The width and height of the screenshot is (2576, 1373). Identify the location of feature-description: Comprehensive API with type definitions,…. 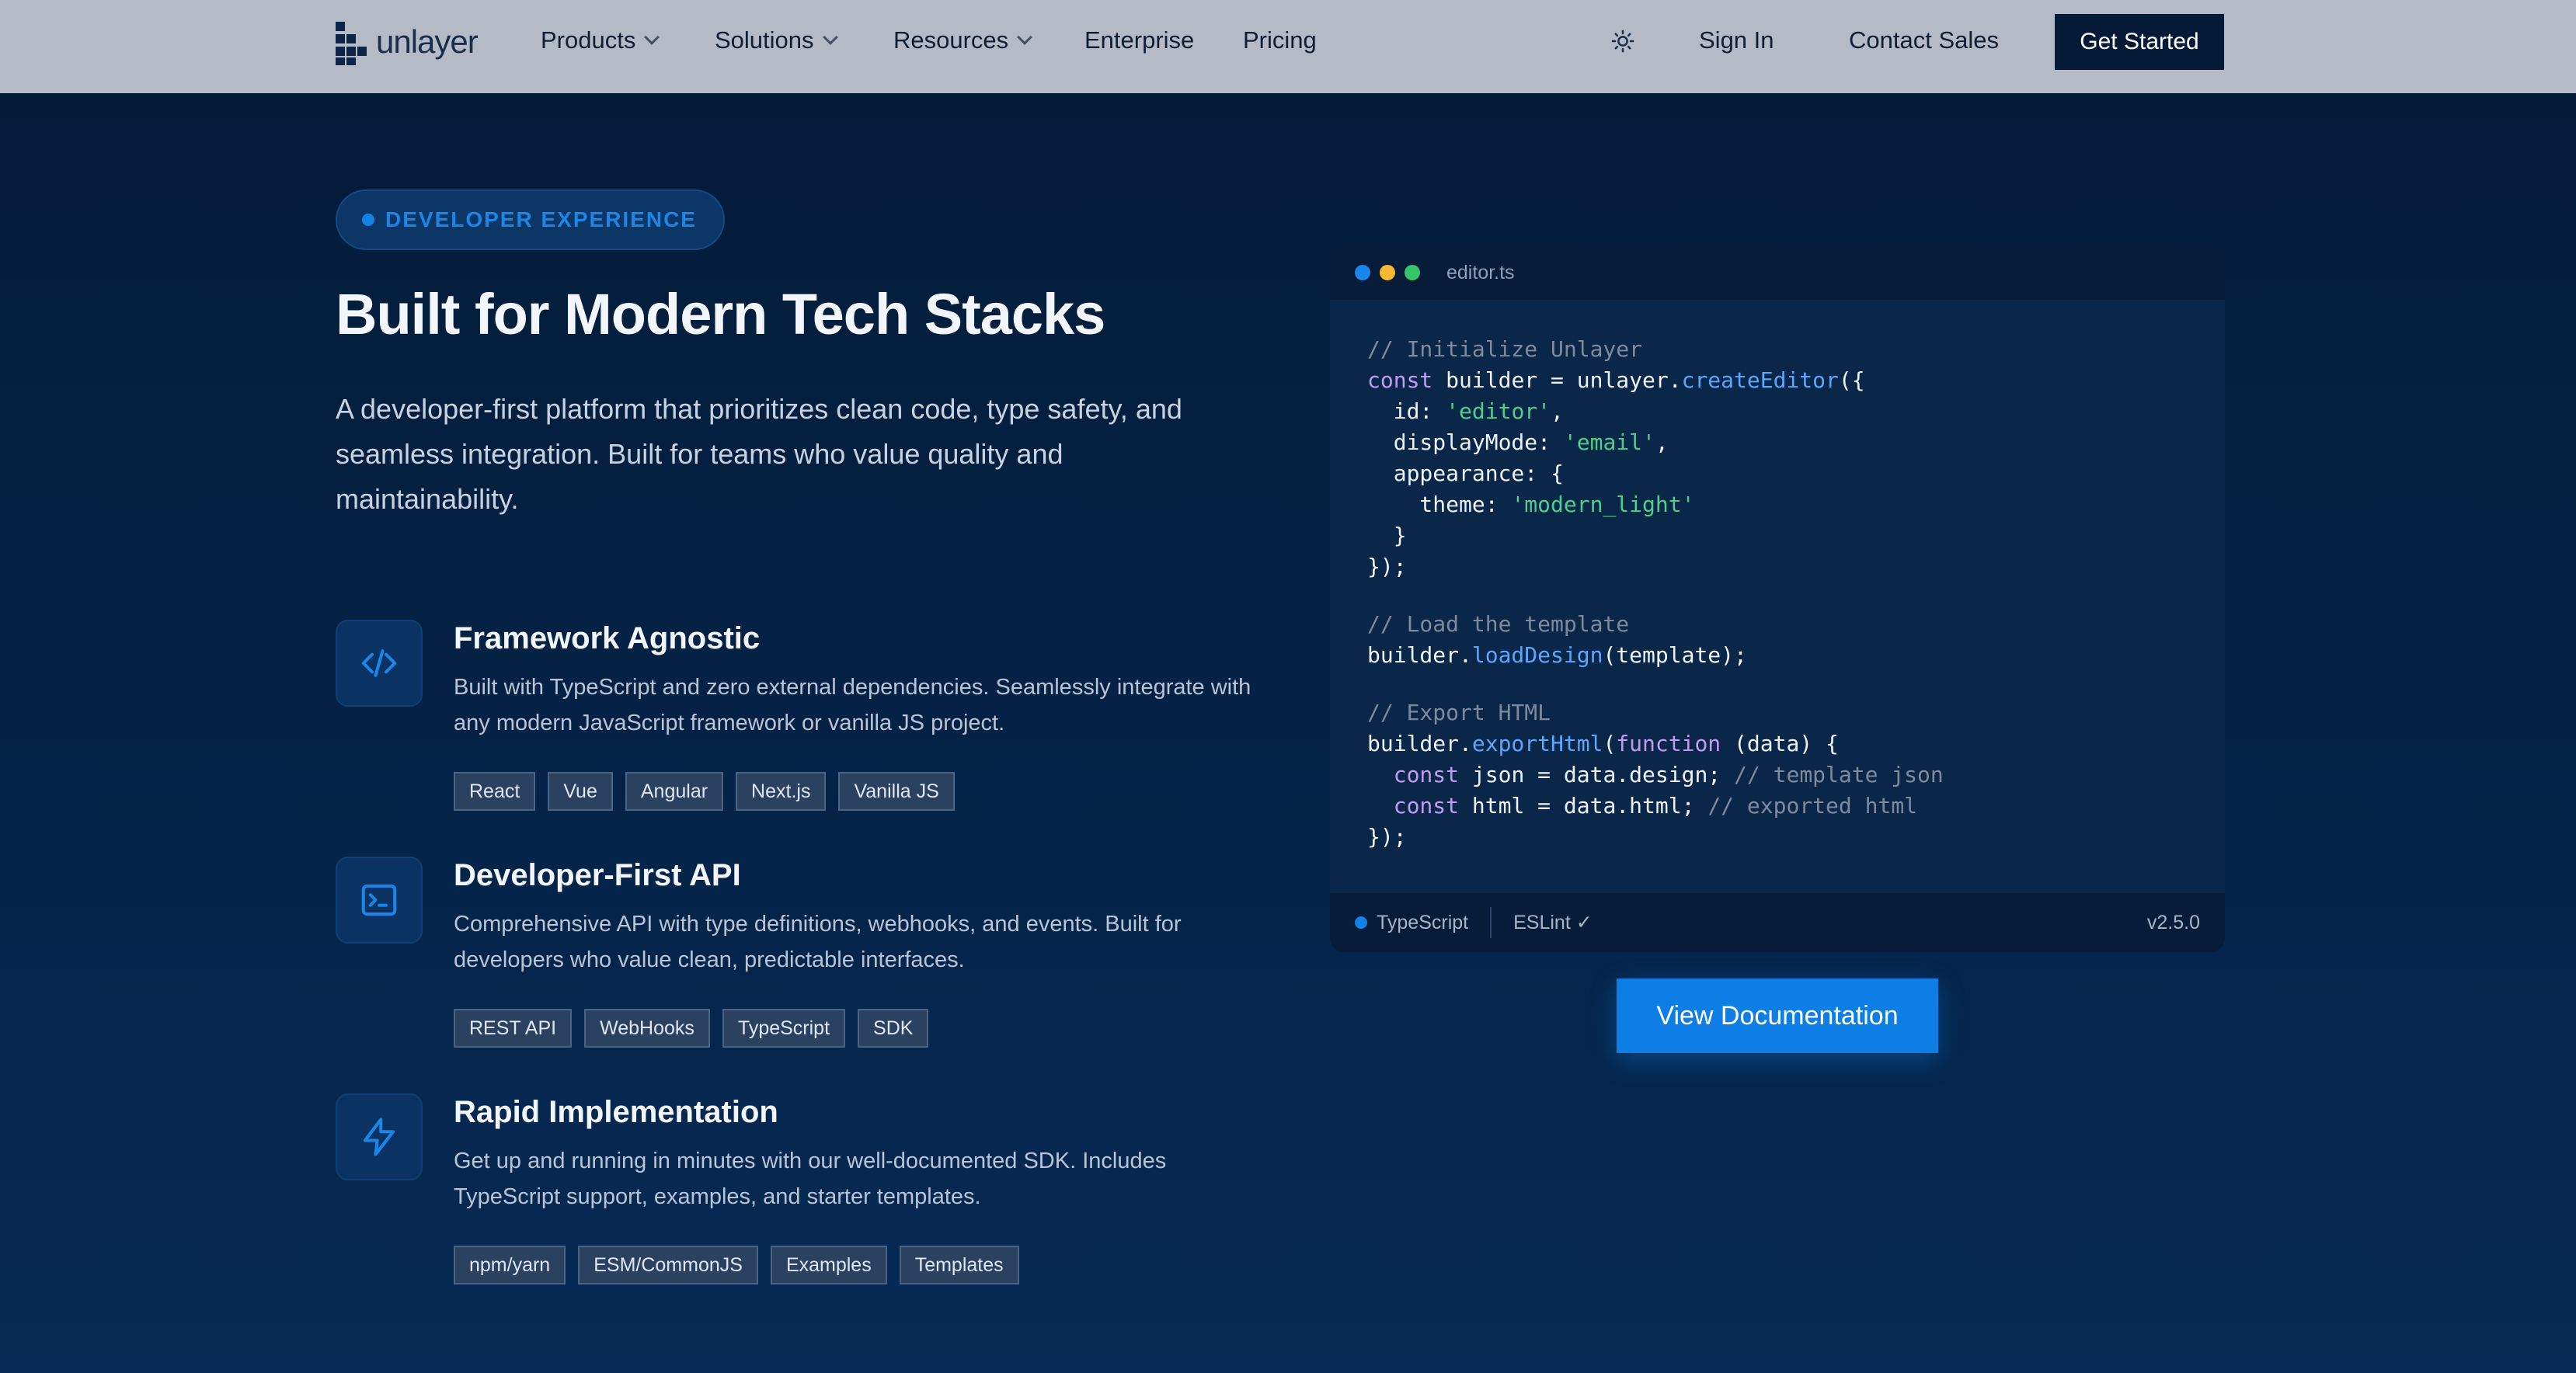
(818, 942).